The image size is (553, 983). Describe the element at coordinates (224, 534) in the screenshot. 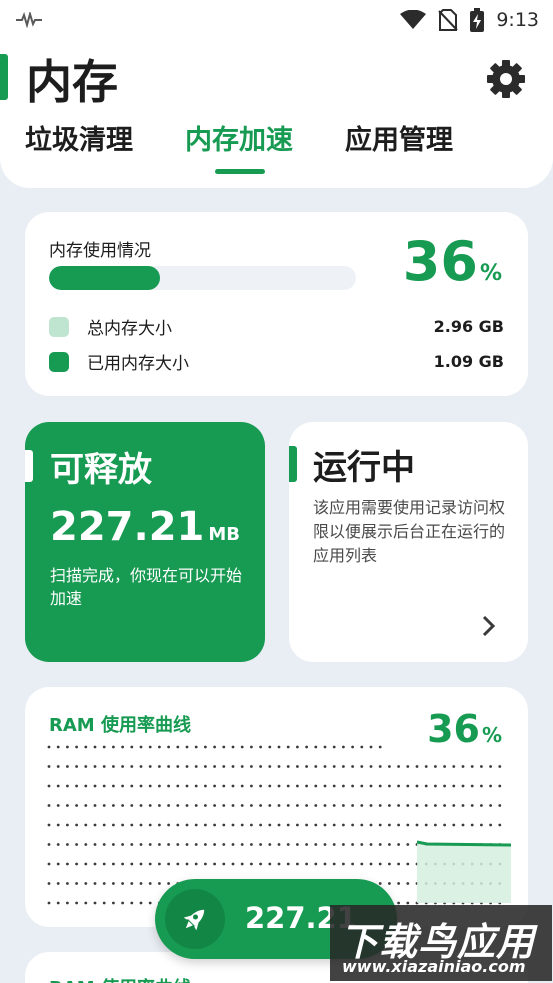

I see `releasable-size-unit: MB` at that location.